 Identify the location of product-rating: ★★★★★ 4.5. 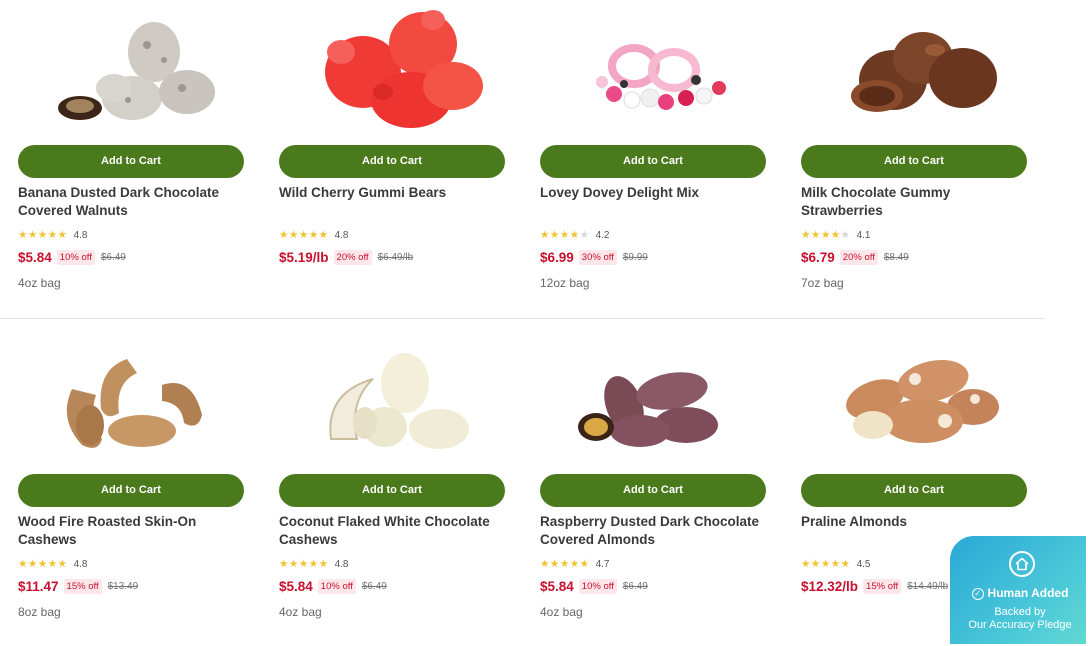
(835, 564).